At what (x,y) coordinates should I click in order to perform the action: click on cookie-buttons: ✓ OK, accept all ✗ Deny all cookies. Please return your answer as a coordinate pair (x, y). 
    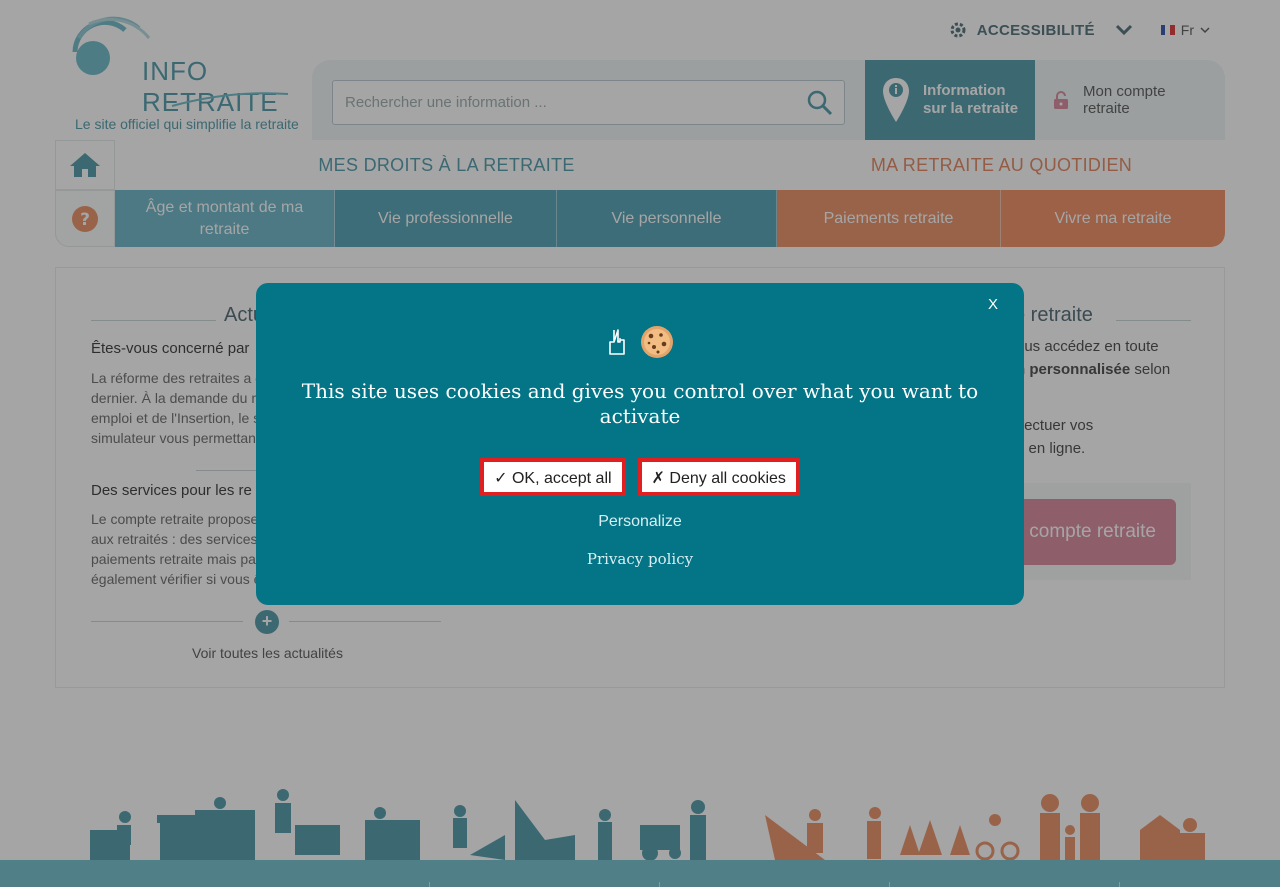
    Looking at the image, I should click on (640, 477).